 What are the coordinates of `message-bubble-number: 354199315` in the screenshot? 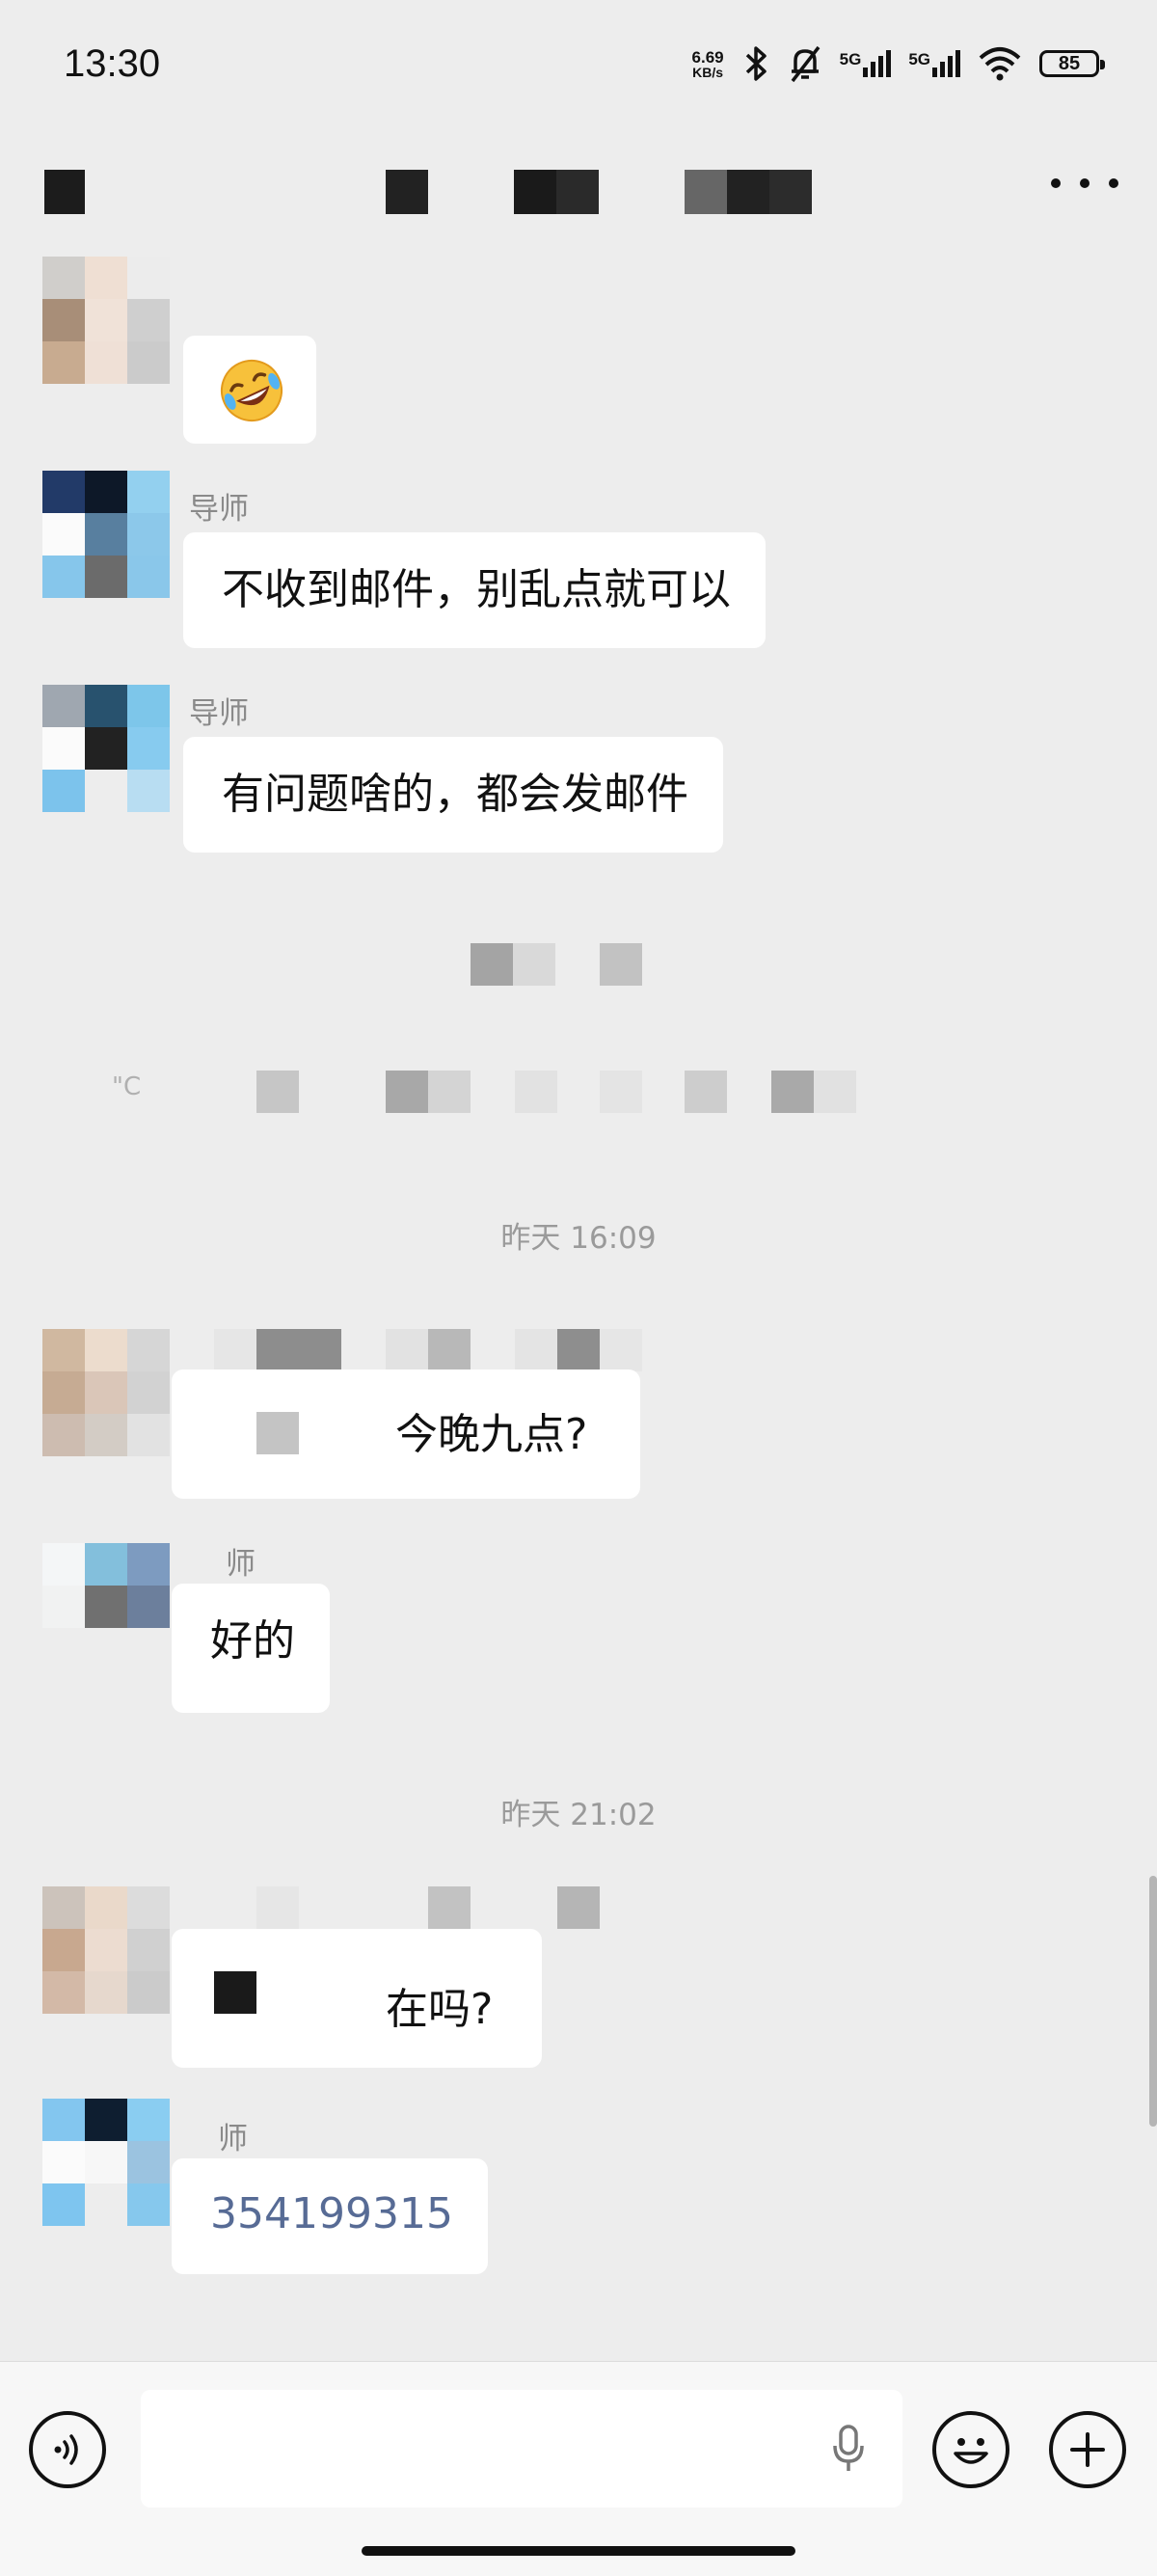 It's located at (330, 2216).